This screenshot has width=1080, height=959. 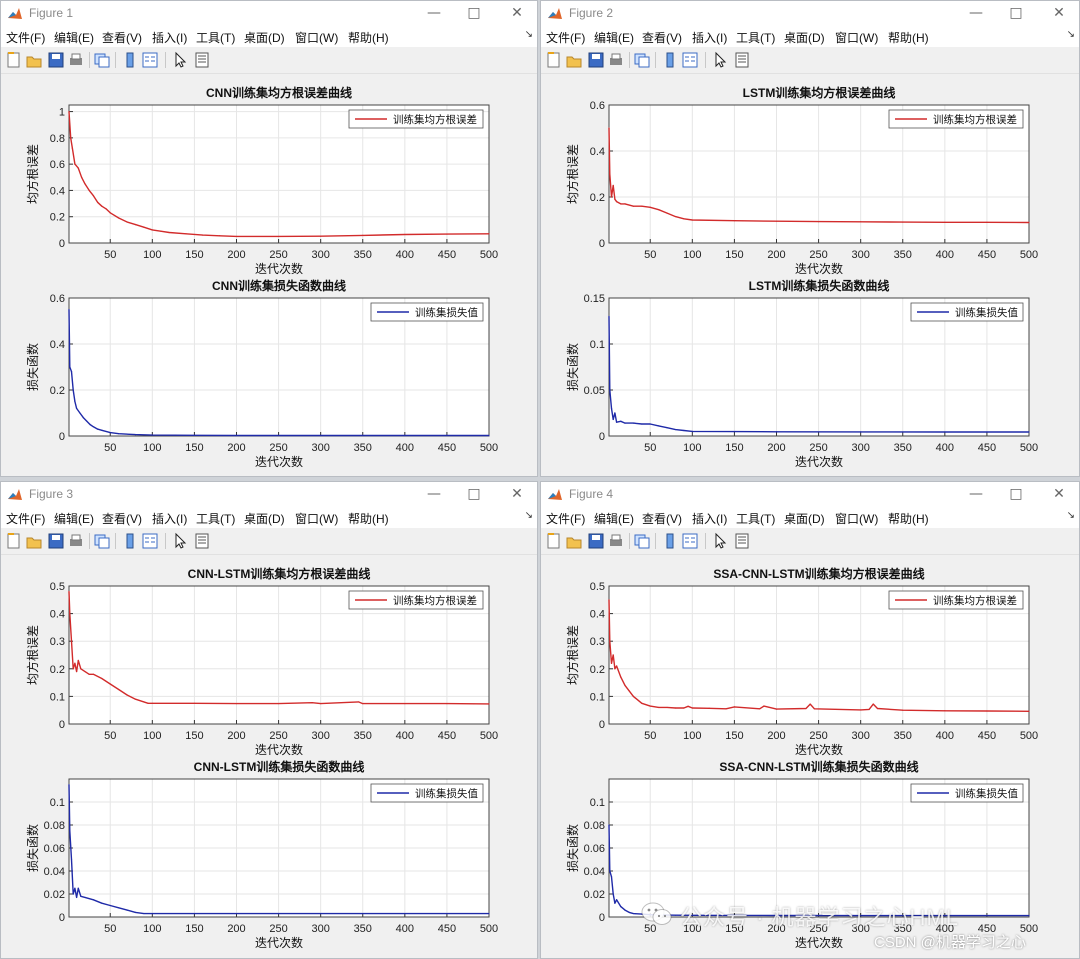 I want to click on figure-toolbar, so click(x=269, y=60).